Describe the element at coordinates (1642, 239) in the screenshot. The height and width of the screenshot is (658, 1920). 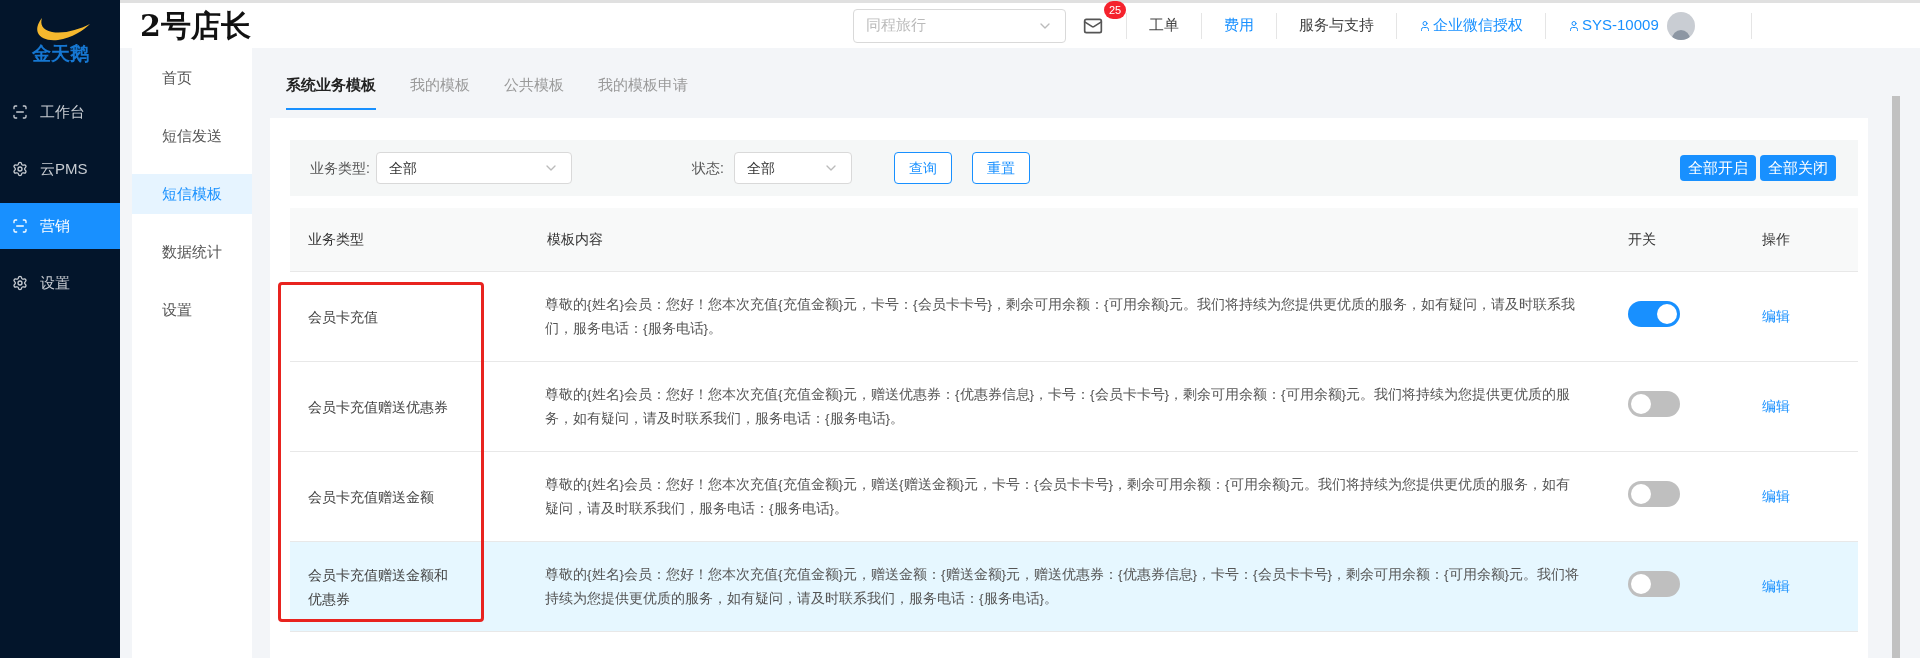
I see `column-header: 开关` at that location.